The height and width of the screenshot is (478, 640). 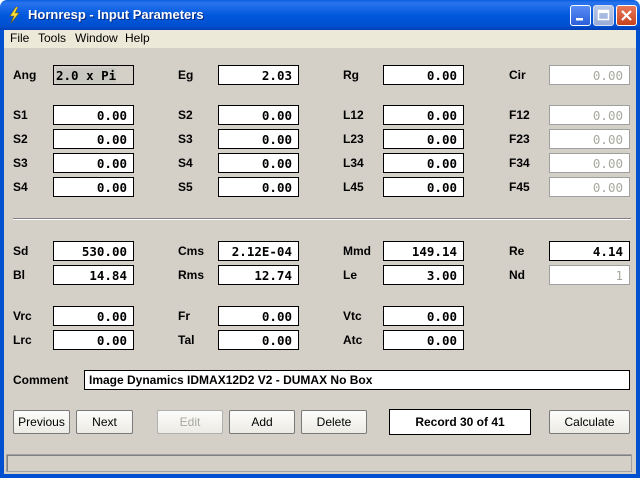 I want to click on s3-field: 0.00, so click(x=93, y=163).